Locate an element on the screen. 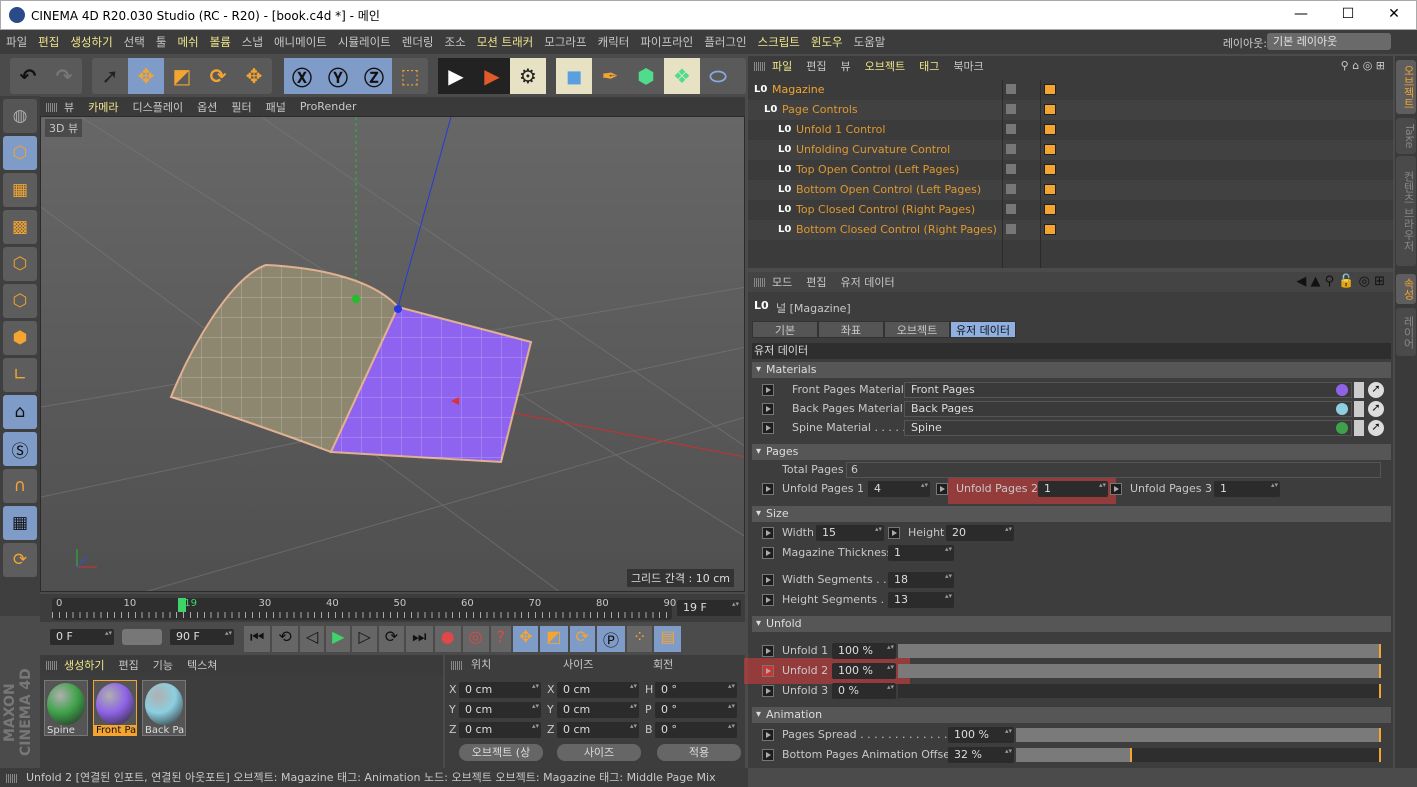 The height and width of the screenshot is (787, 1417). menu-item: 모그라프 is located at coordinates (565, 42).